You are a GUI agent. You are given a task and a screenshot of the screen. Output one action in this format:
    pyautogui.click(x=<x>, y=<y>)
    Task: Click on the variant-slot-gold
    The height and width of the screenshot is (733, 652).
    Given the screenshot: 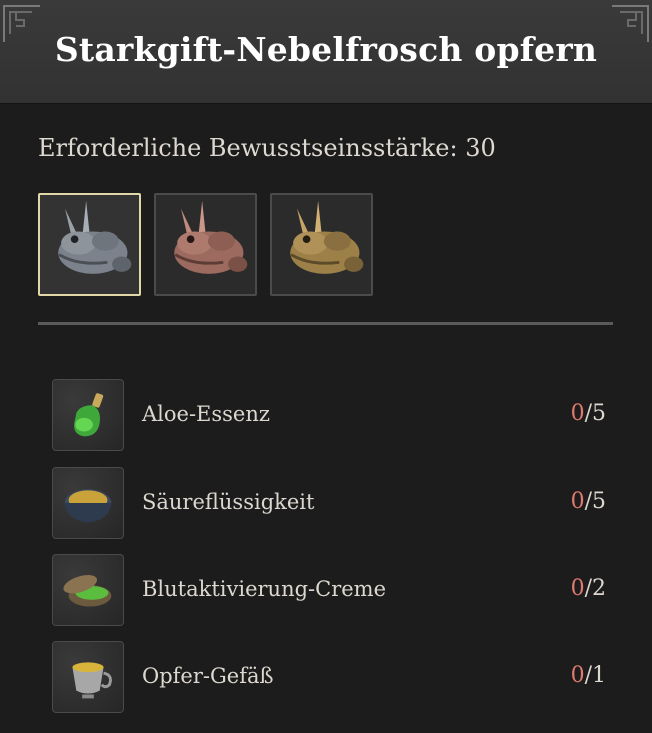 What is the action you would take?
    pyautogui.click(x=321, y=244)
    